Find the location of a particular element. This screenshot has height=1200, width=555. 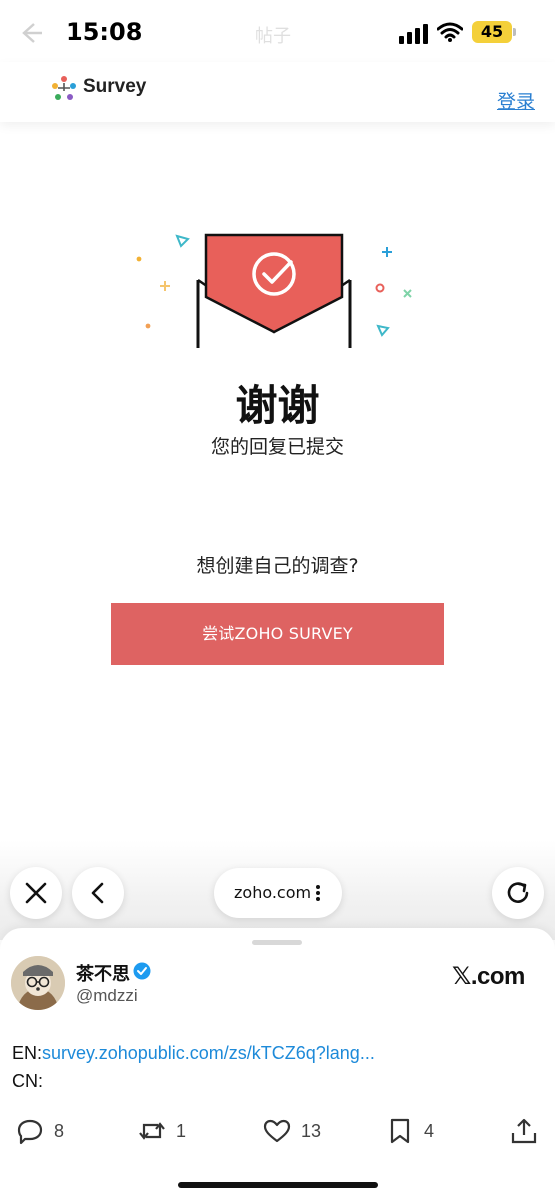

reply-icon is located at coordinates (30, 1132).